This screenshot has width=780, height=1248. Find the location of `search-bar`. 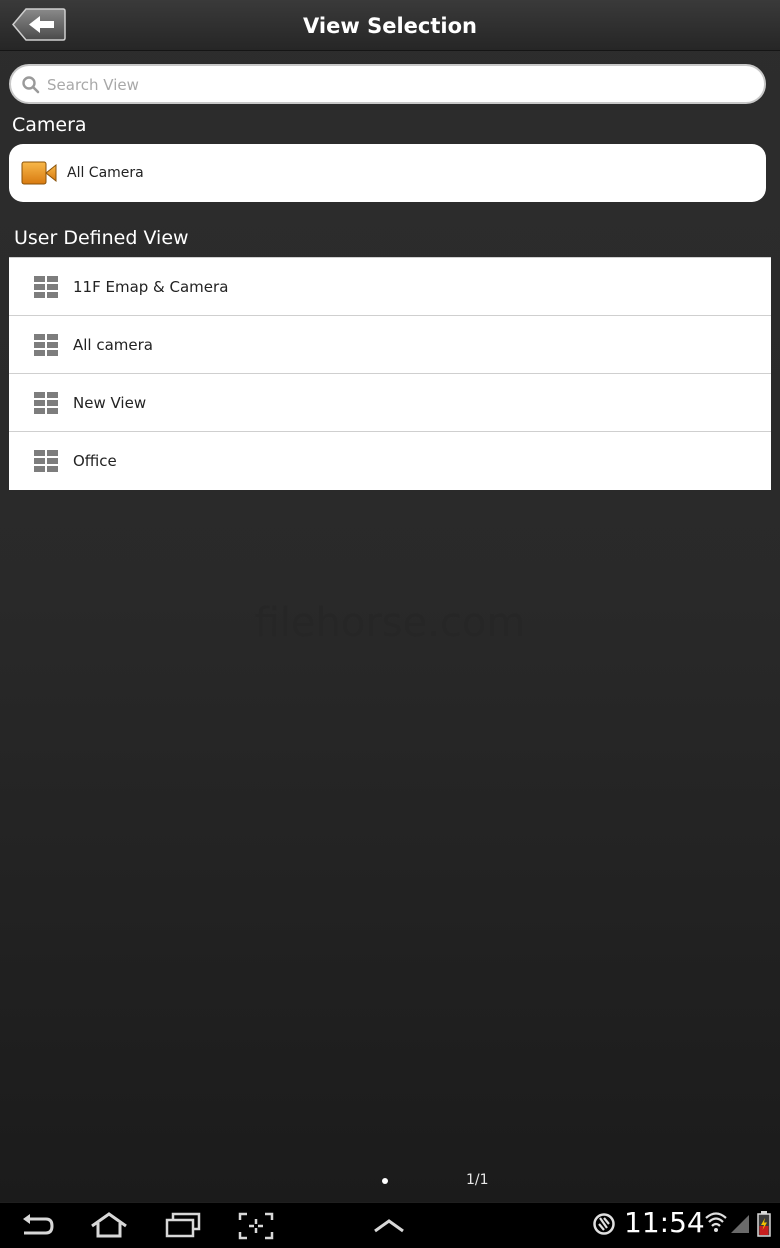

search-bar is located at coordinates (387, 84).